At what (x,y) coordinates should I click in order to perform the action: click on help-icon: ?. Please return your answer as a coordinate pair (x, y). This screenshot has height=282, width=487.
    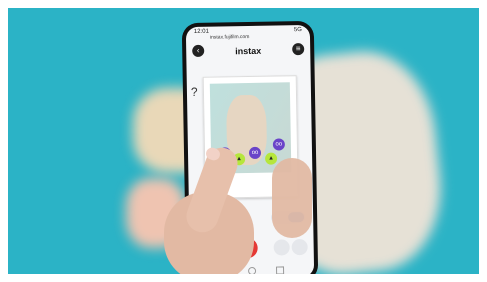
    Looking at the image, I should click on (194, 92).